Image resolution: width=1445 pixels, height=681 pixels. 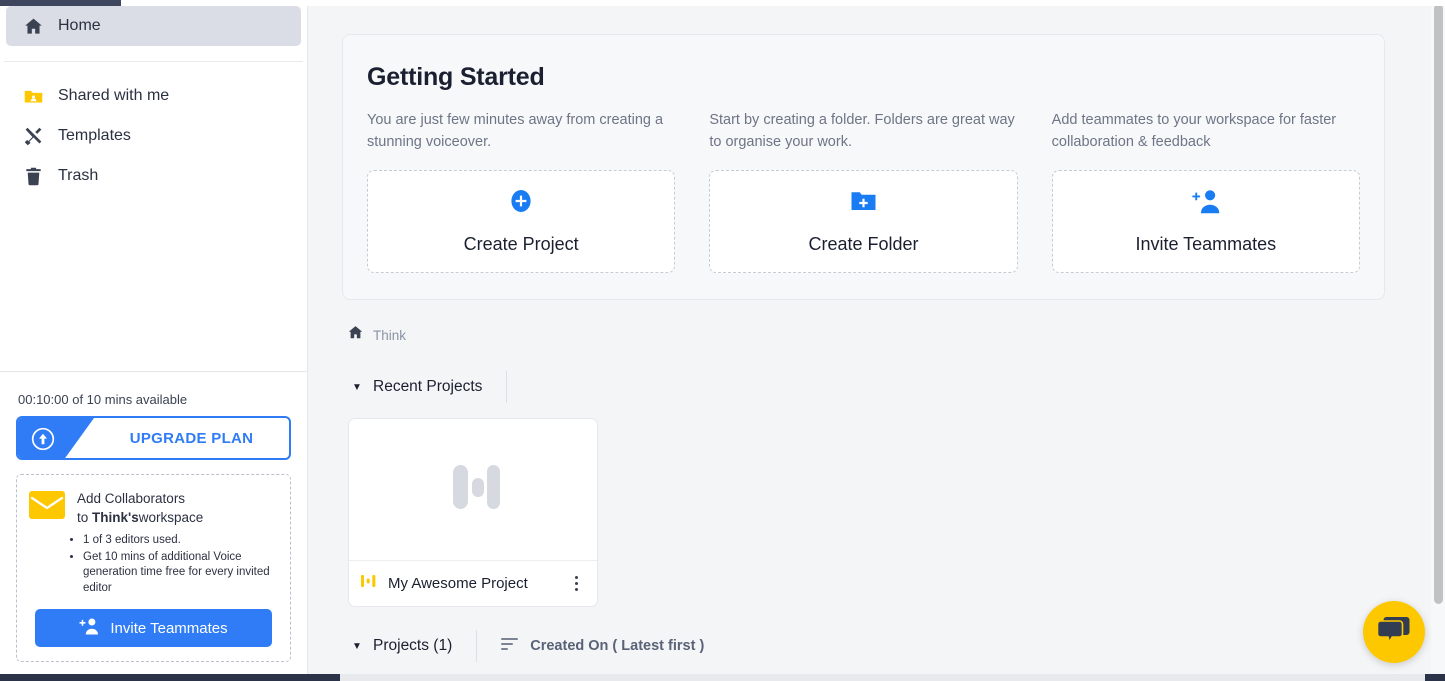 What do you see at coordinates (60, 3) in the screenshot?
I see `top-scrollbar-thumb` at bounding box center [60, 3].